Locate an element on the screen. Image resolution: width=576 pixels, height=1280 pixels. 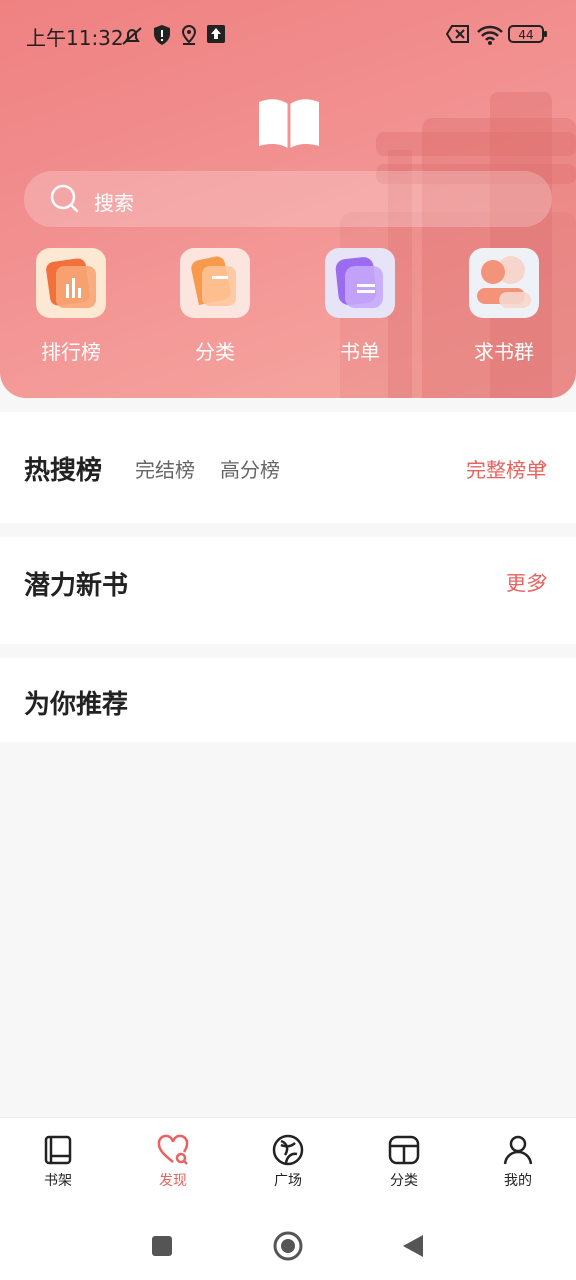
tab-label: 我的 is located at coordinates (518, 1181).